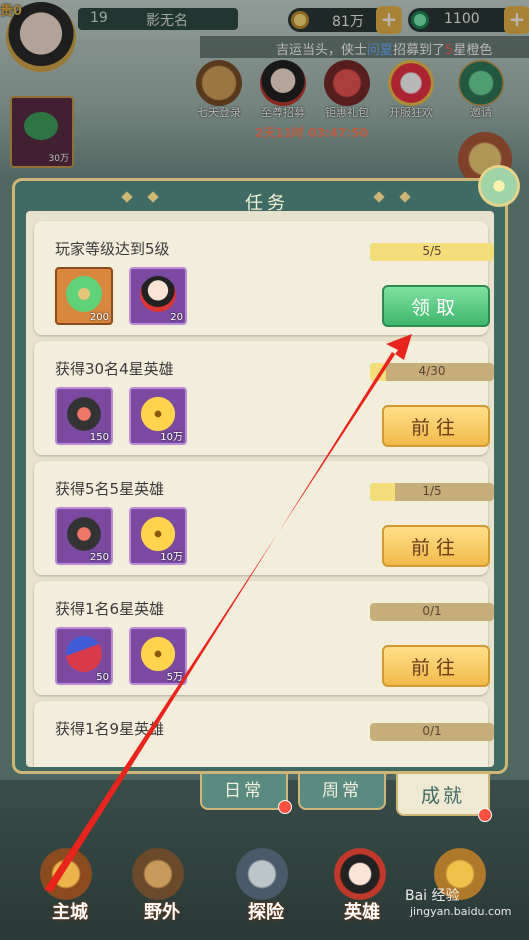 The height and width of the screenshot is (940, 529). I want to click on task-name: 获得30名4星英雄, so click(114, 369).